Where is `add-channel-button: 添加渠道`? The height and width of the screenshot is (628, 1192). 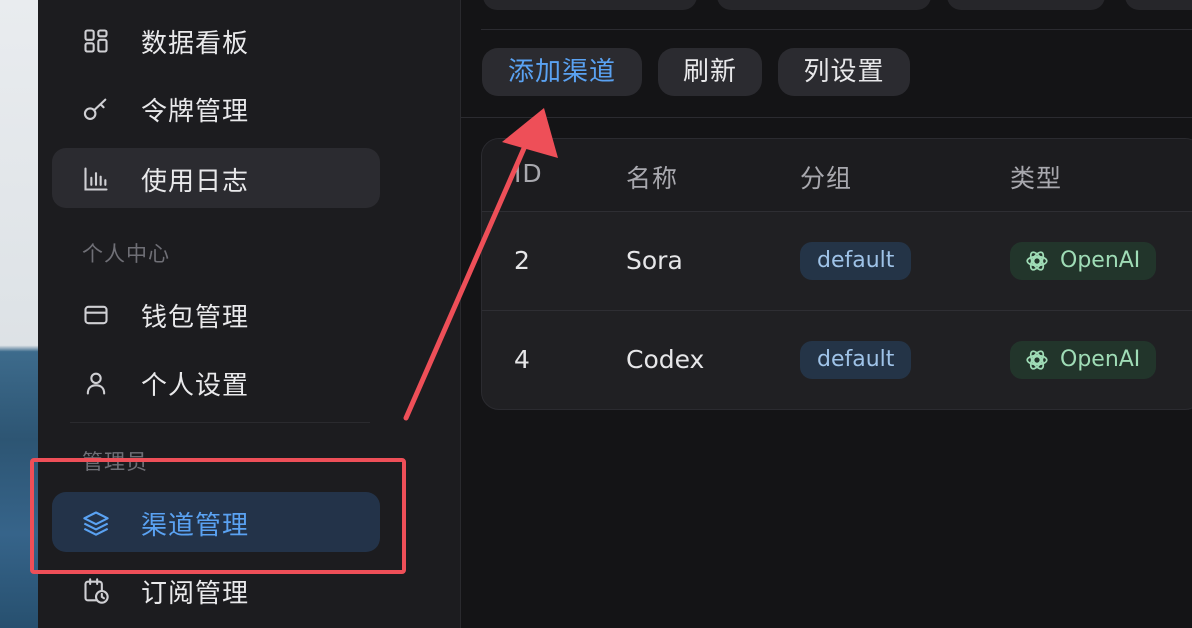 add-channel-button: 添加渠道 is located at coordinates (562, 72).